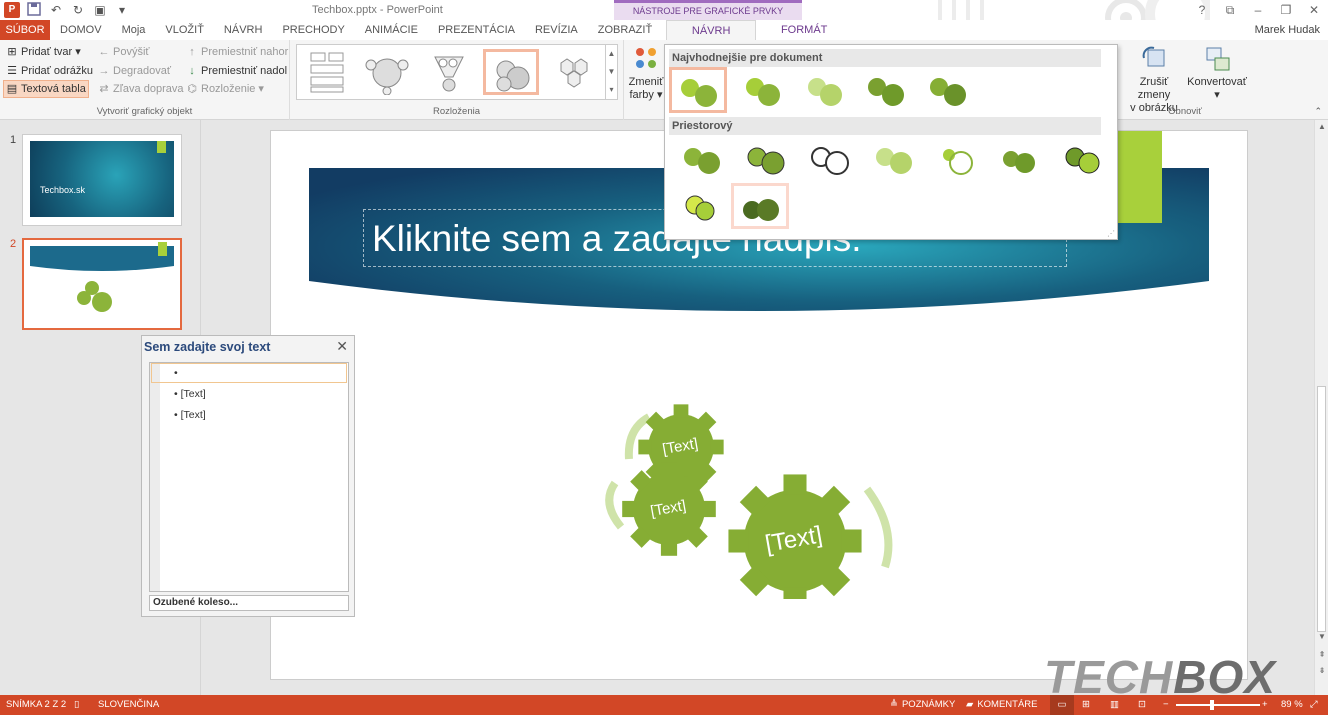  What do you see at coordinates (124, 52) in the screenshot?
I see `promote-button: ← Povýšiť` at bounding box center [124, 52].